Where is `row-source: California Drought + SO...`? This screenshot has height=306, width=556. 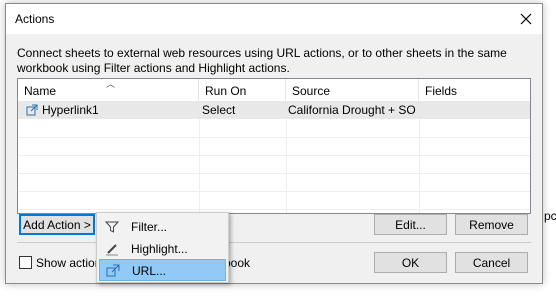
row-source: California Drought + SO... is located at coordinates (352, 110).